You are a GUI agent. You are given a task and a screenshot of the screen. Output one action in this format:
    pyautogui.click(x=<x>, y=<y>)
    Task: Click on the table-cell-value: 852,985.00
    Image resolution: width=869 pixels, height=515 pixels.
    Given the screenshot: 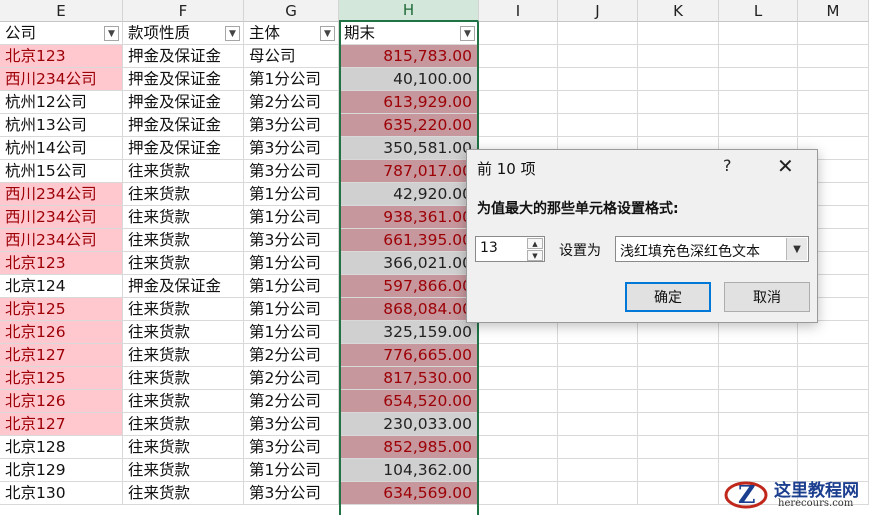 What is the action you would take?
    pyautogui.click(x=409, y=447)
    